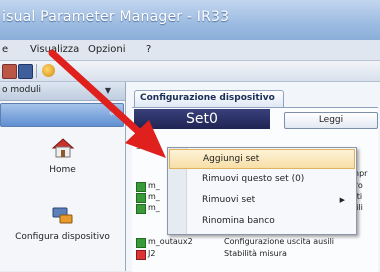 The image size is (380, 272). Describe the element at coordinates (62, 162) in the screenshot. I see `nav-home: Home` at that location.